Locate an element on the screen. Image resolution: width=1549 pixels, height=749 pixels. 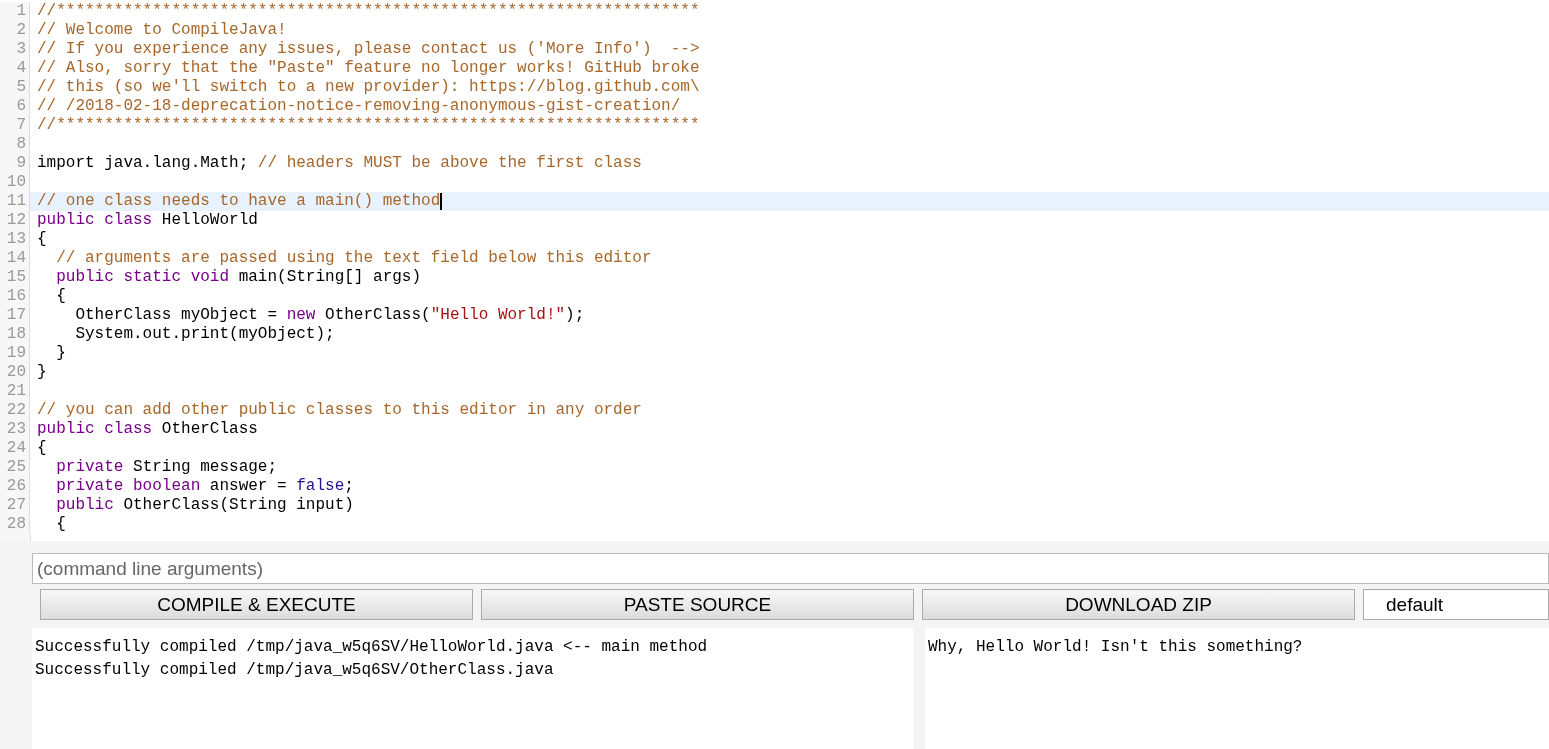
output-line: Successfully compiled /tmp/java_w5q6SV/HelloWorld.java <-- main method is located at coordinates (372, 647).